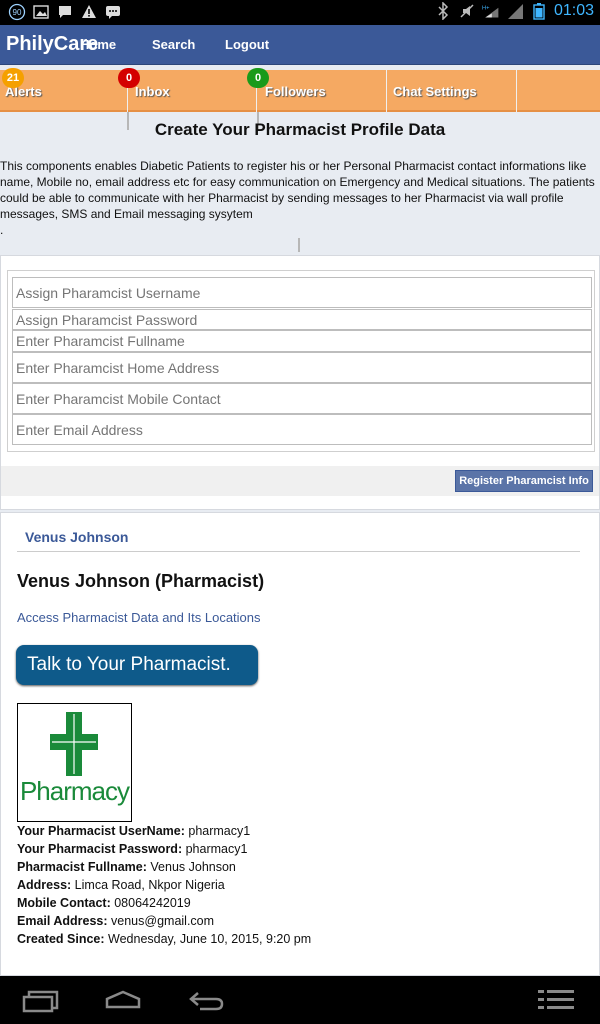  I want to click on back-icon, so click(207, 1001).